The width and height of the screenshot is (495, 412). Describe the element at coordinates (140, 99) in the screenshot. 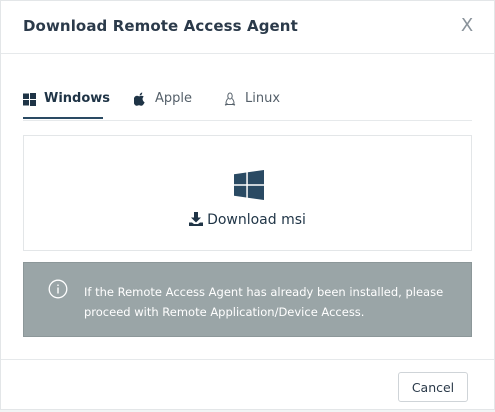

I see `apple-icon` at that location.